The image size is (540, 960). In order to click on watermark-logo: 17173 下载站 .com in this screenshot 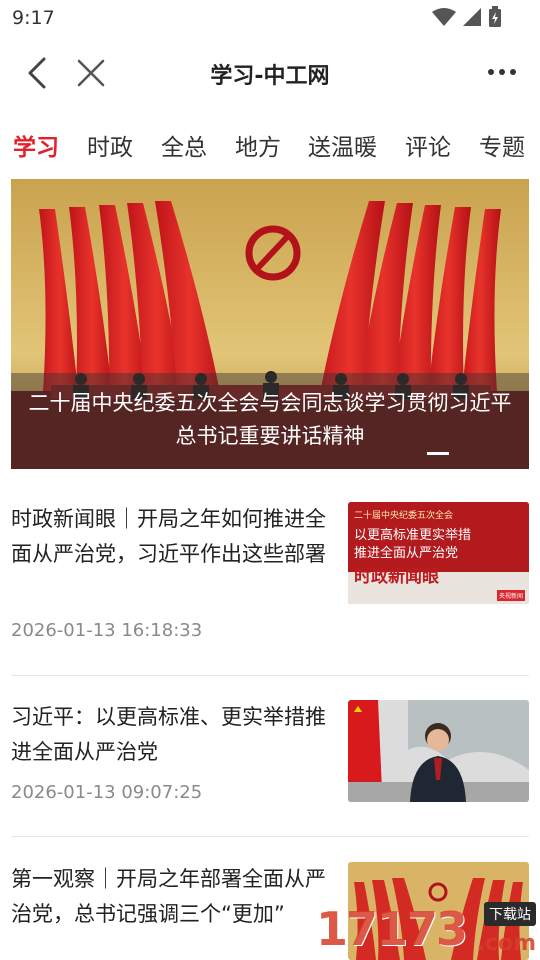, I will do `click(428, 929)`.